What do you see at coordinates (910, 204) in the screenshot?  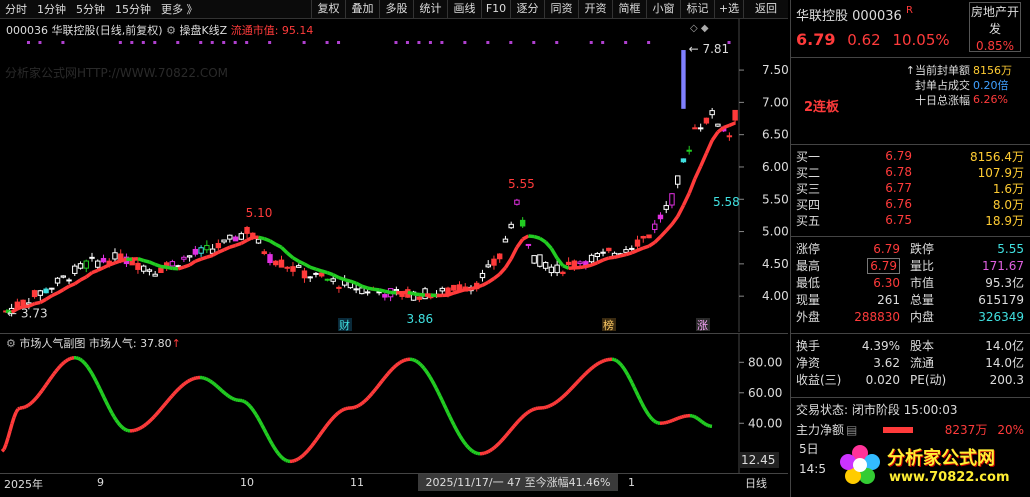 I see `bid-row: 买四 6.76 8.0万` at bounding box center [910, 204].